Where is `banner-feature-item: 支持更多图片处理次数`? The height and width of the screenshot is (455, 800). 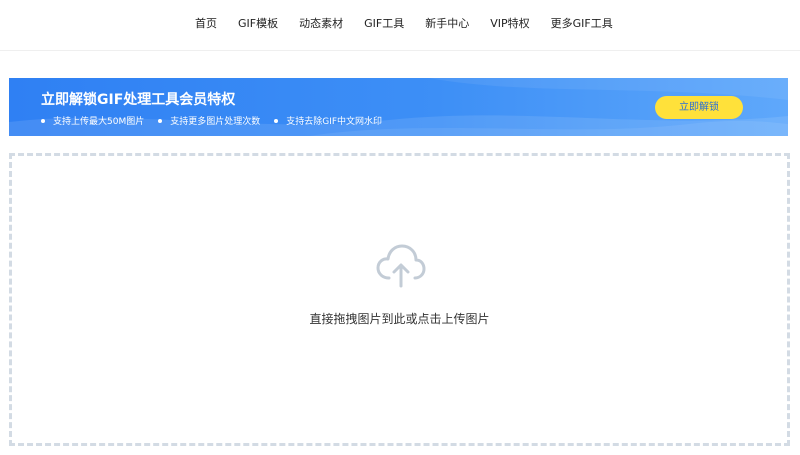
banner-feature-item: 支持更多图片处理次数 is located at coordinates (209, 120).